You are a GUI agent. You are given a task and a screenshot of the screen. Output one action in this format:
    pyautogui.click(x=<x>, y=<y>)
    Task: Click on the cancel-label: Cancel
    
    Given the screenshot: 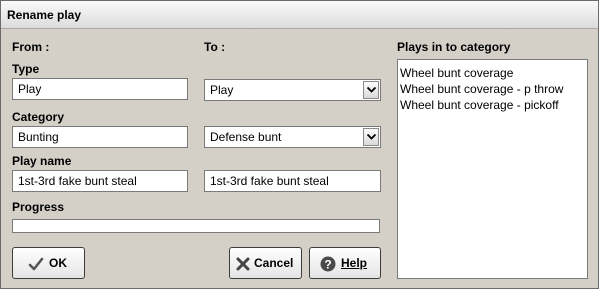 What is the action you would take?
    pyautogui.click(x=274, y=263)
    